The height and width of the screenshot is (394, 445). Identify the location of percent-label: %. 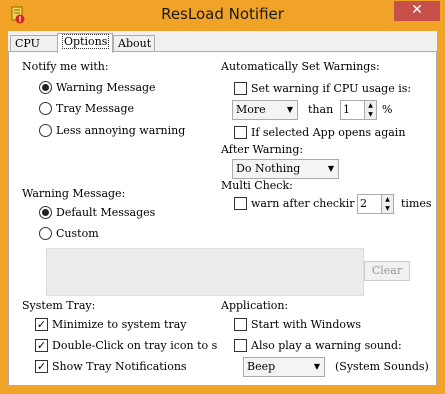
(387, 109).